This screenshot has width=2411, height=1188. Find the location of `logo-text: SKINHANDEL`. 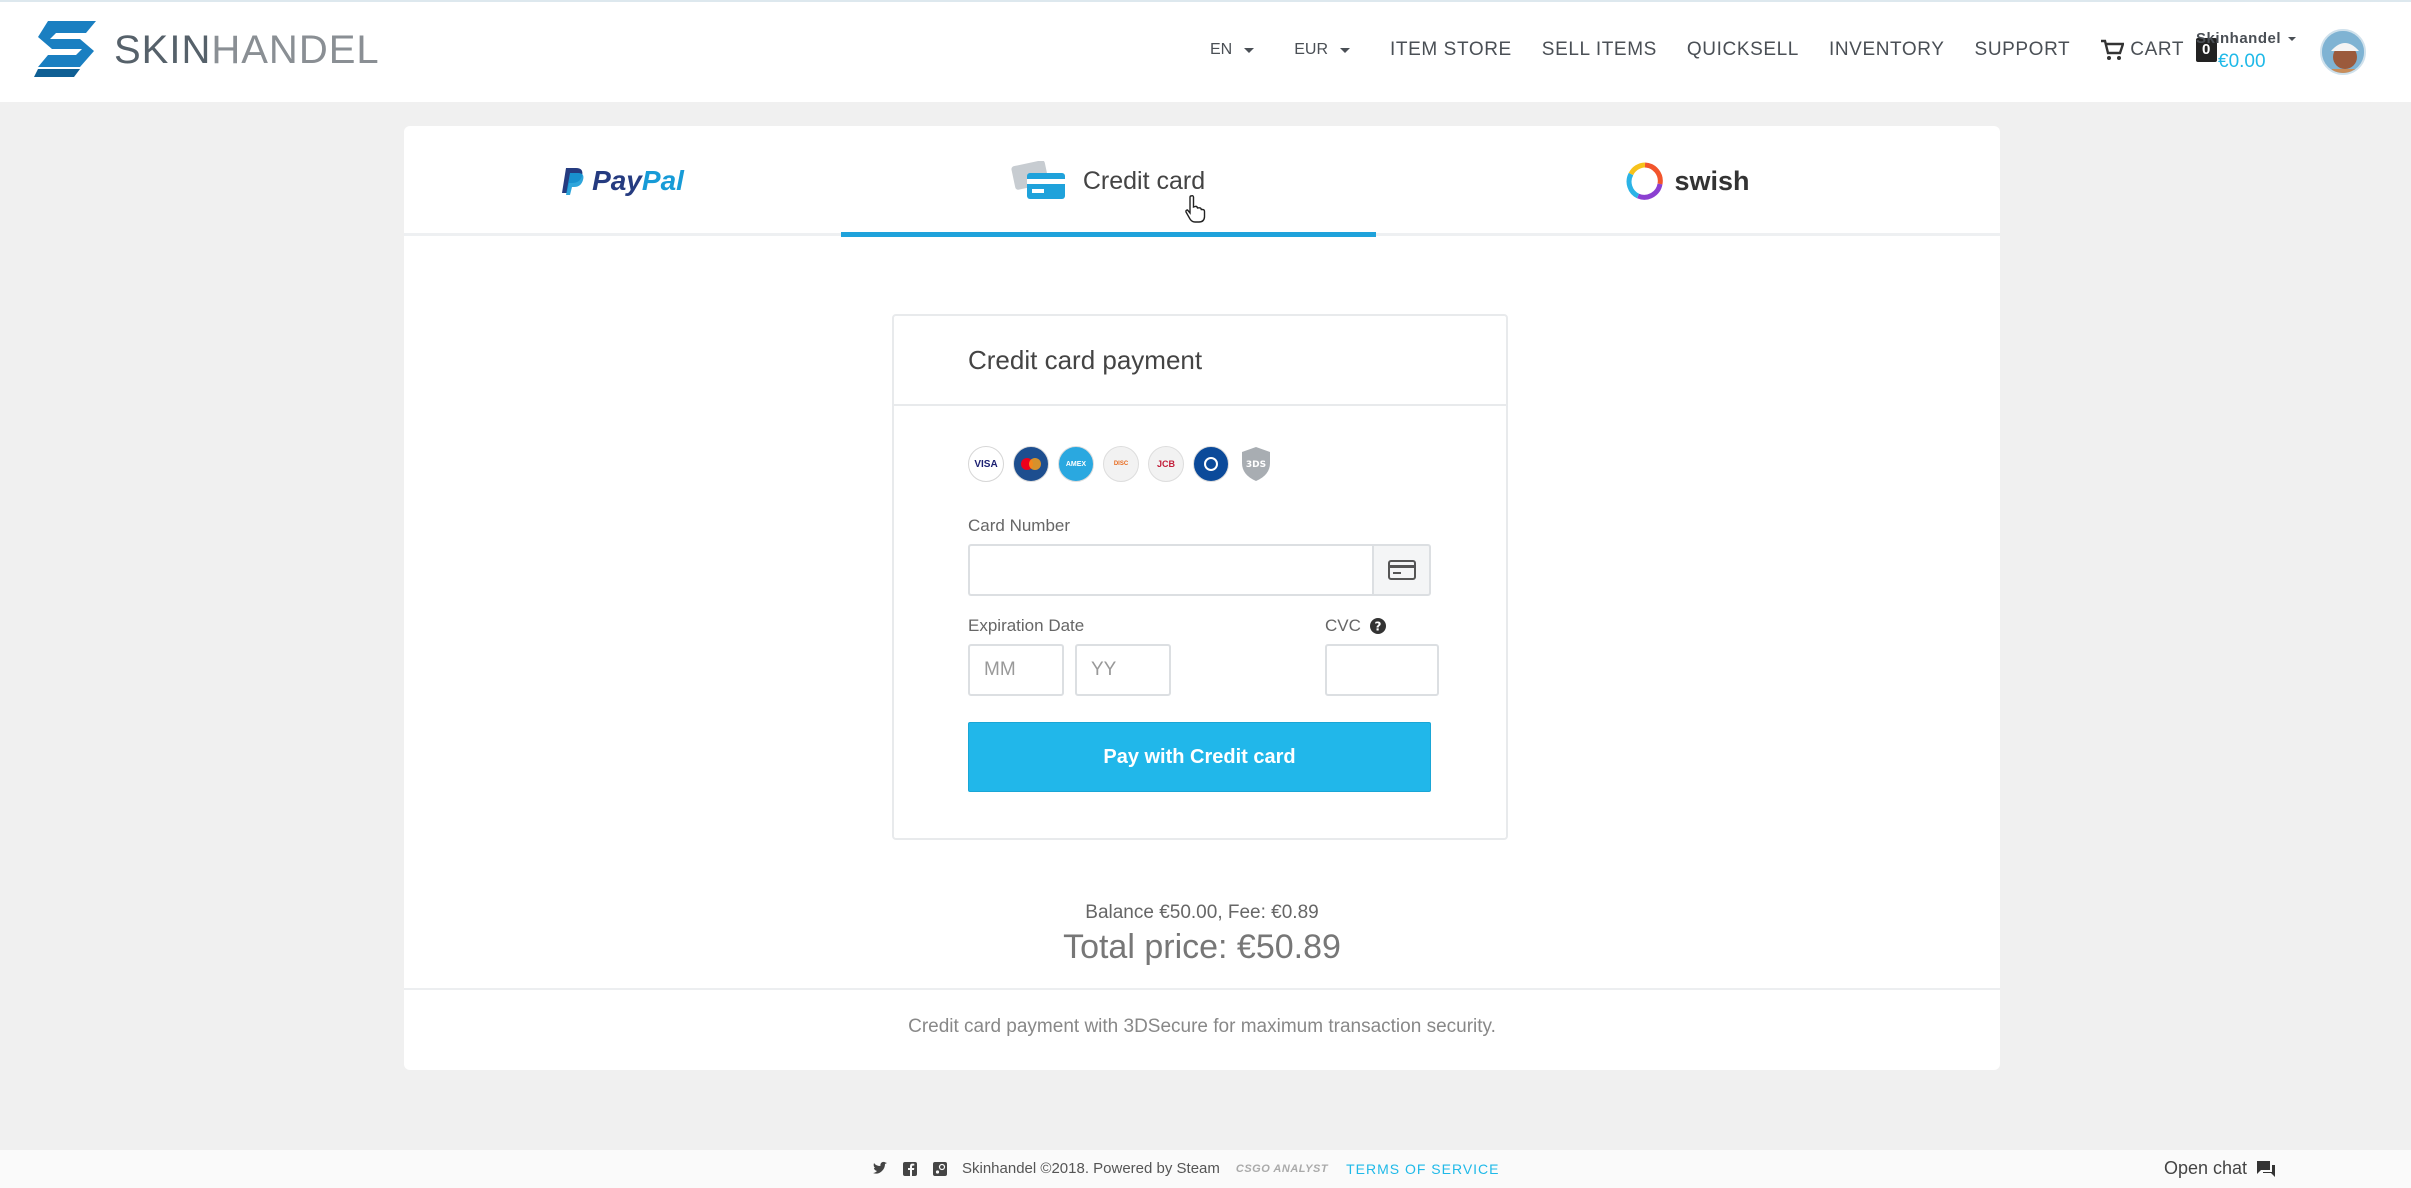

logo-text: SKINHANDEL is located at coordinates (247, 49).